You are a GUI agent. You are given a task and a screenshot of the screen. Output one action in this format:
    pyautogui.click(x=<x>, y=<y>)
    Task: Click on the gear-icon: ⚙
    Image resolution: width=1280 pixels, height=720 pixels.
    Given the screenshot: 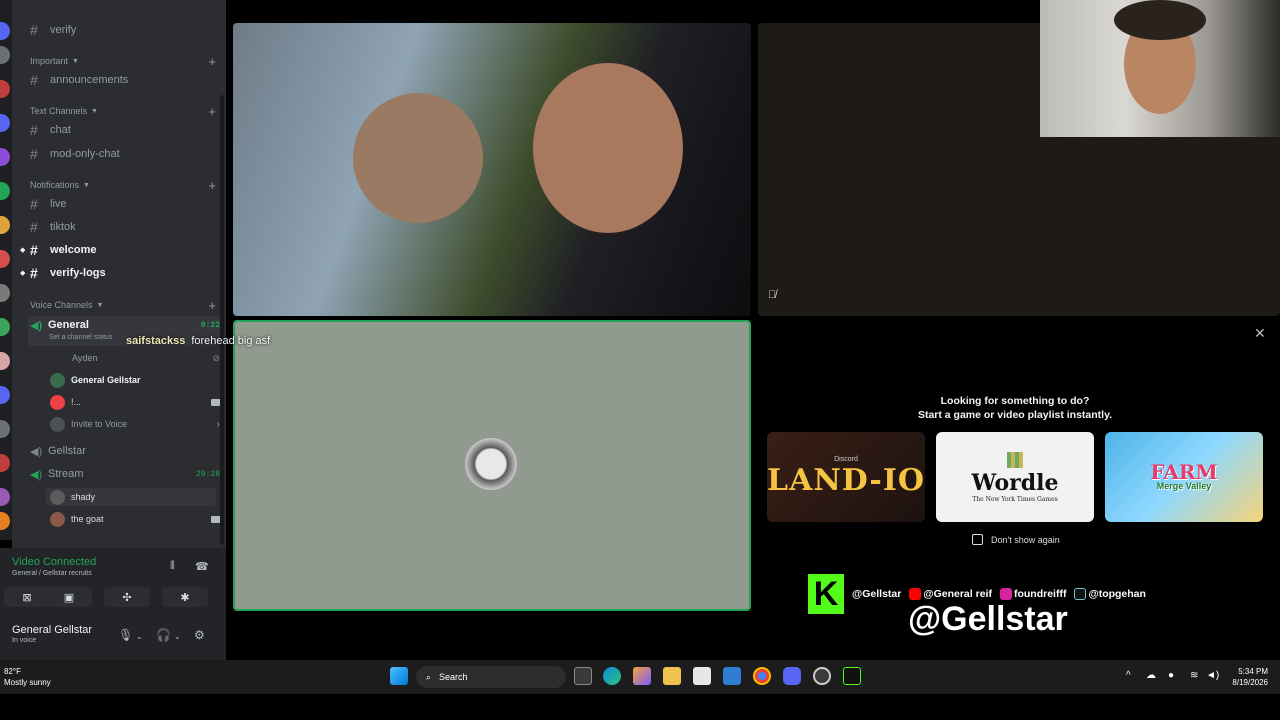 What is the action you would take?
    pyautogui.click(x=199, y=635)
    